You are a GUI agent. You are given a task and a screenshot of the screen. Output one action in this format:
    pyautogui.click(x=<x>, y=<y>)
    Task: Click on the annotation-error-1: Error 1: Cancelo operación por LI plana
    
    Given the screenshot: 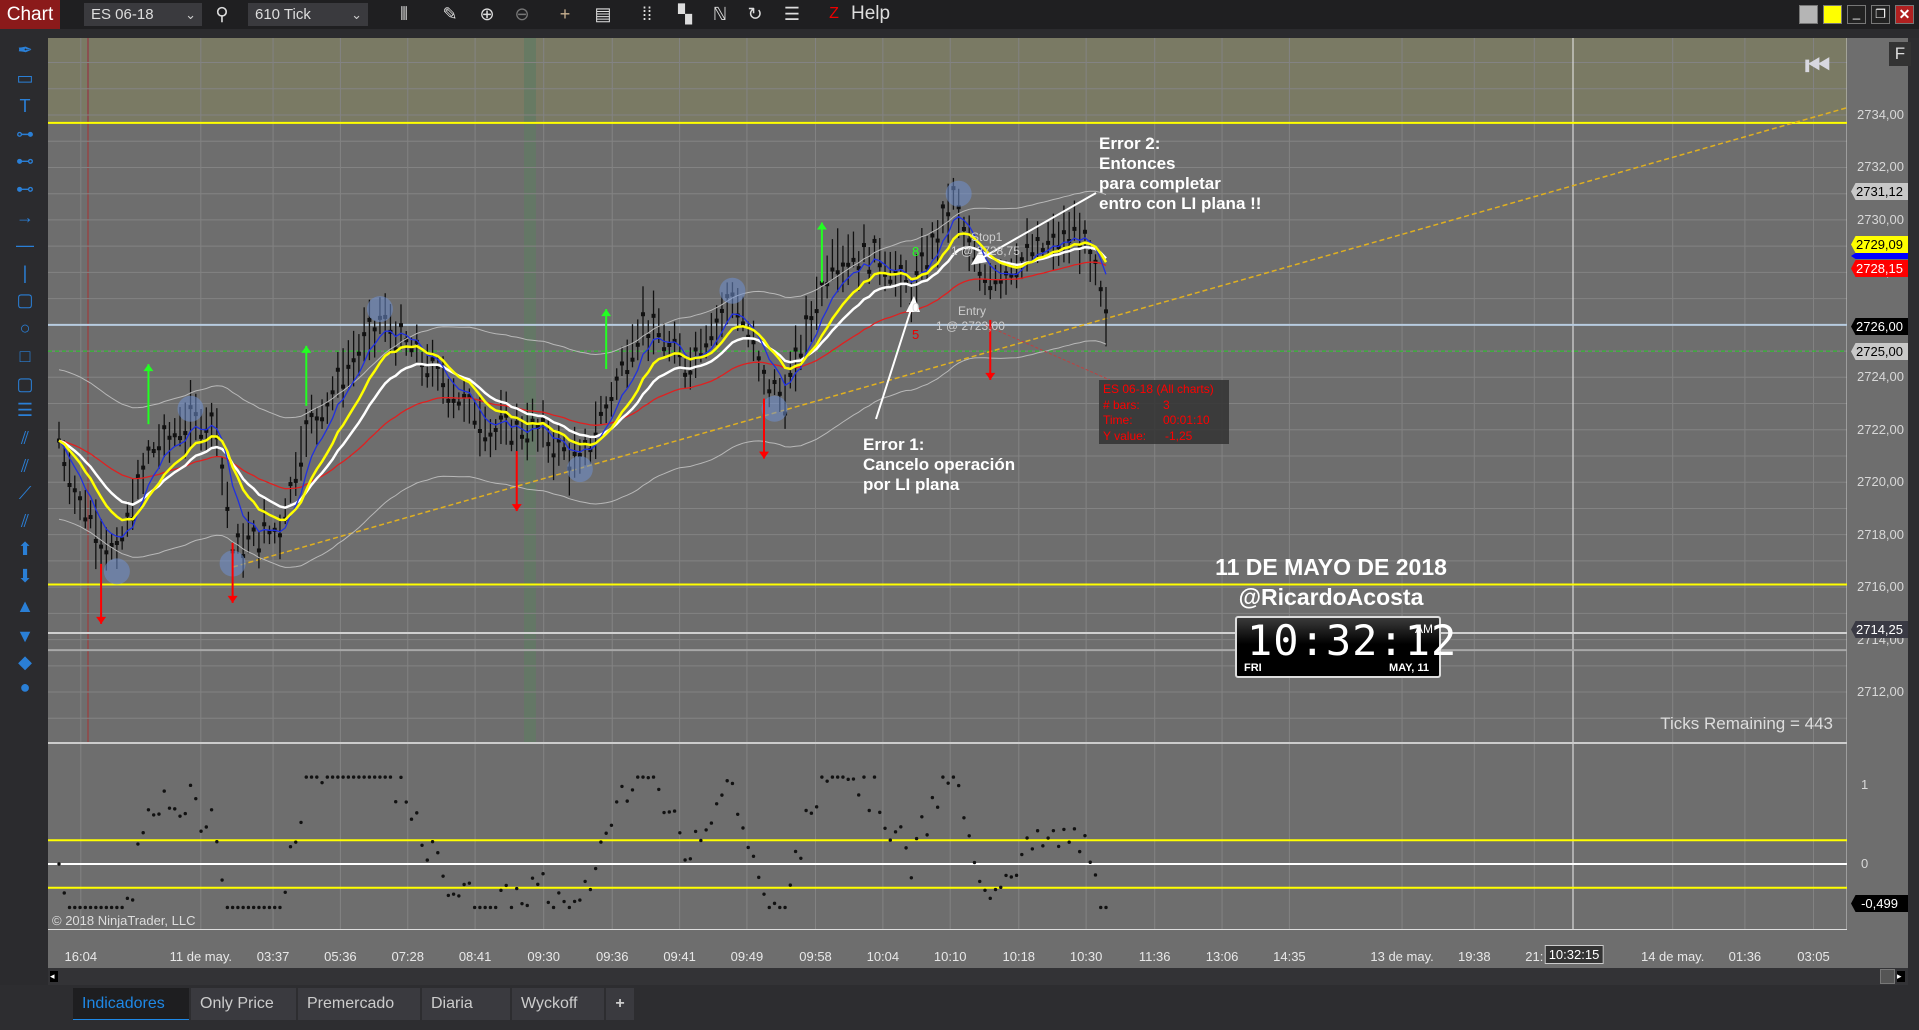 What is the action you would take?
    pyautogui.click(x=939, y=465)
    